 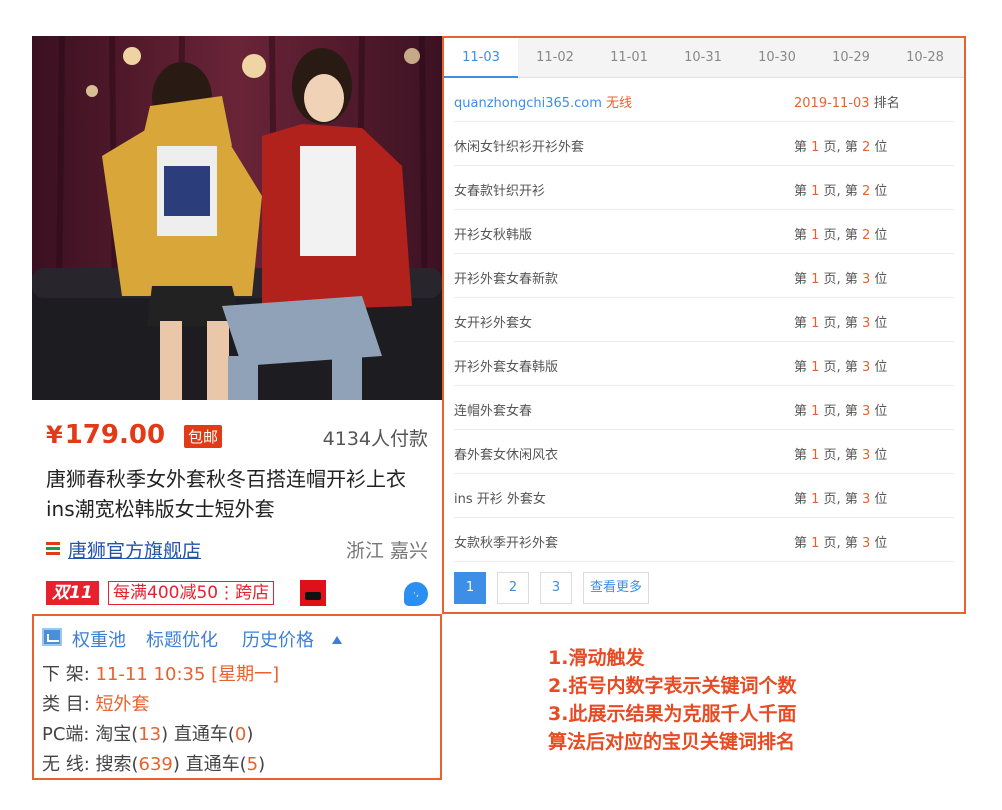 What do you see at coordinates (629, 58) in the screenshot?
I see `tab-11-01: 11-01` at bounding box center [629, 58].